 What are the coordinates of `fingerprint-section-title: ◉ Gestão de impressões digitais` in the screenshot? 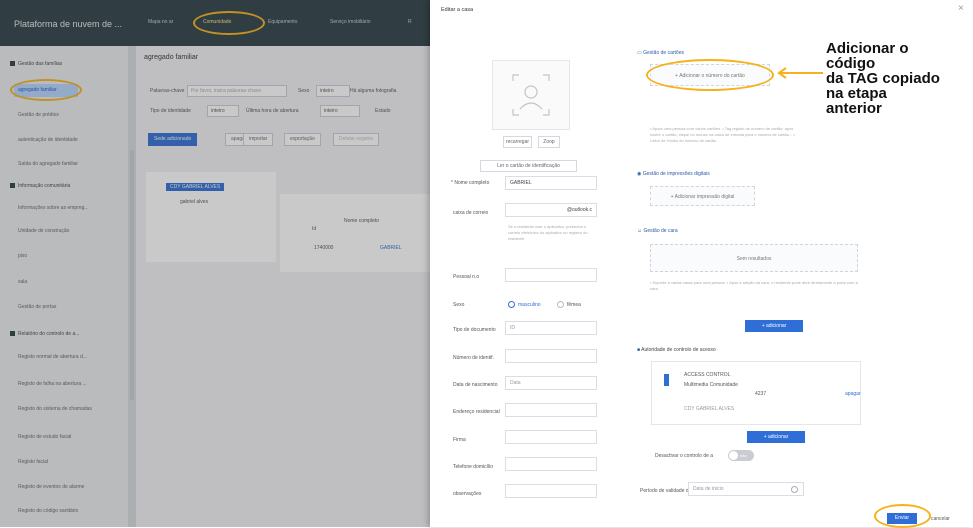 It's located at (673, 174).